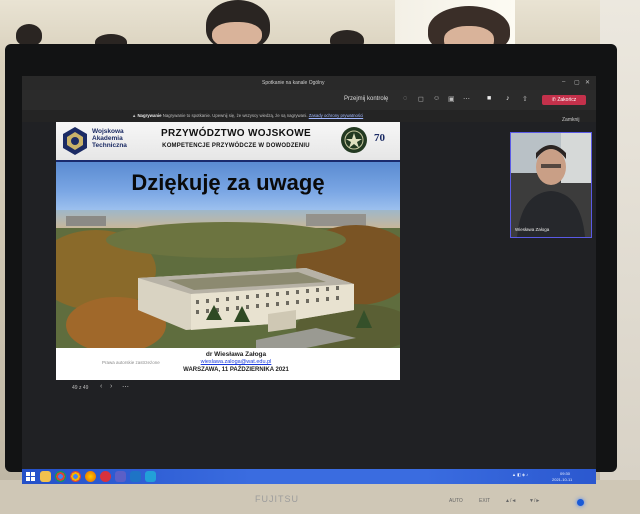  I want to click on slide-author: dr Wiesława Załoga, so click(236, 354).